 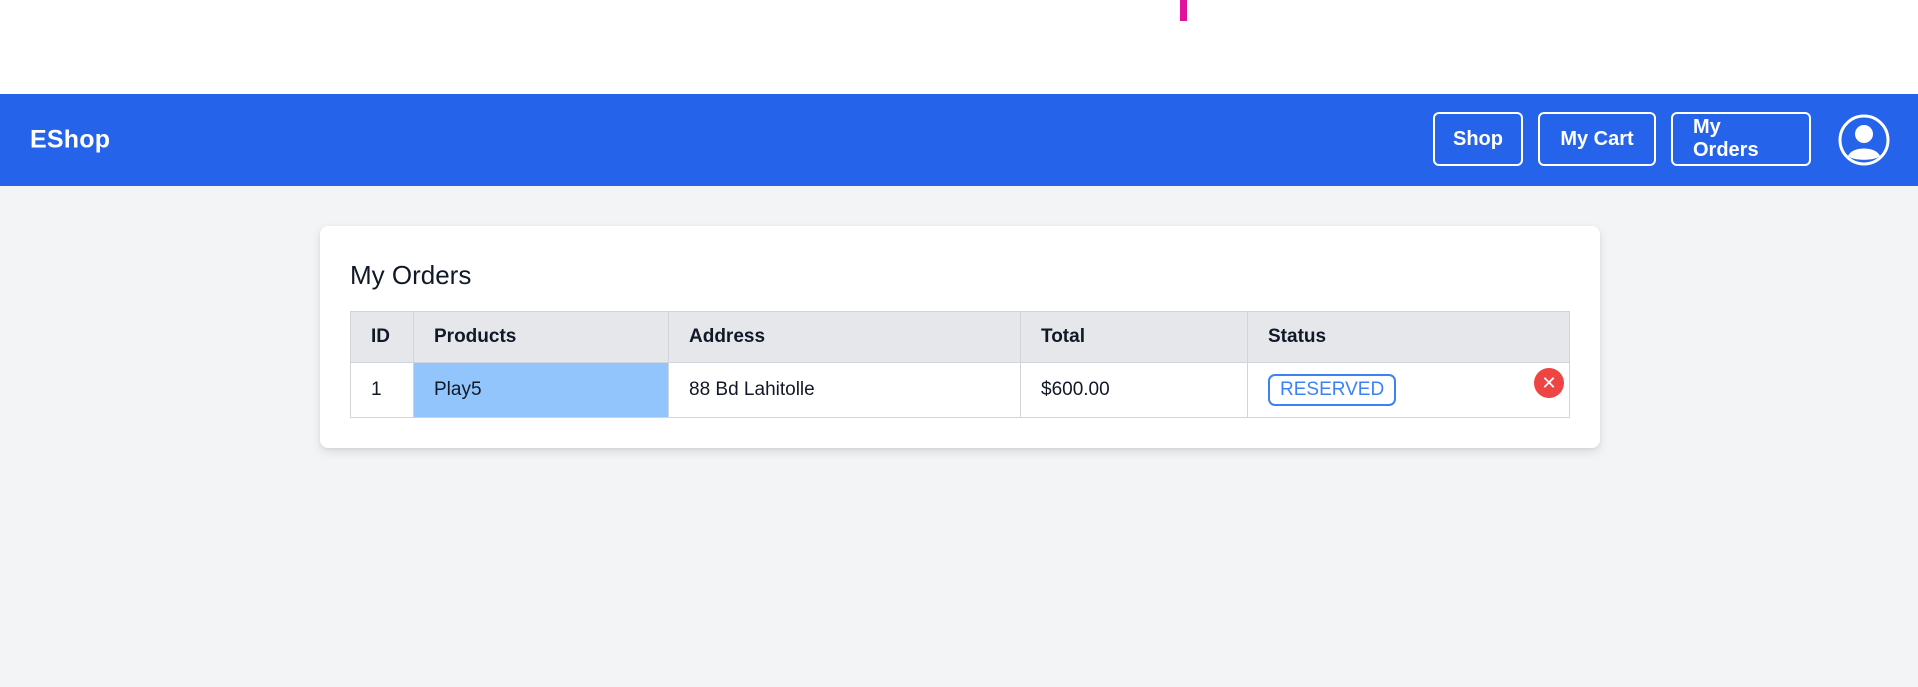 I want to click on shop-button: Shop, so click(x=1478, y=139).